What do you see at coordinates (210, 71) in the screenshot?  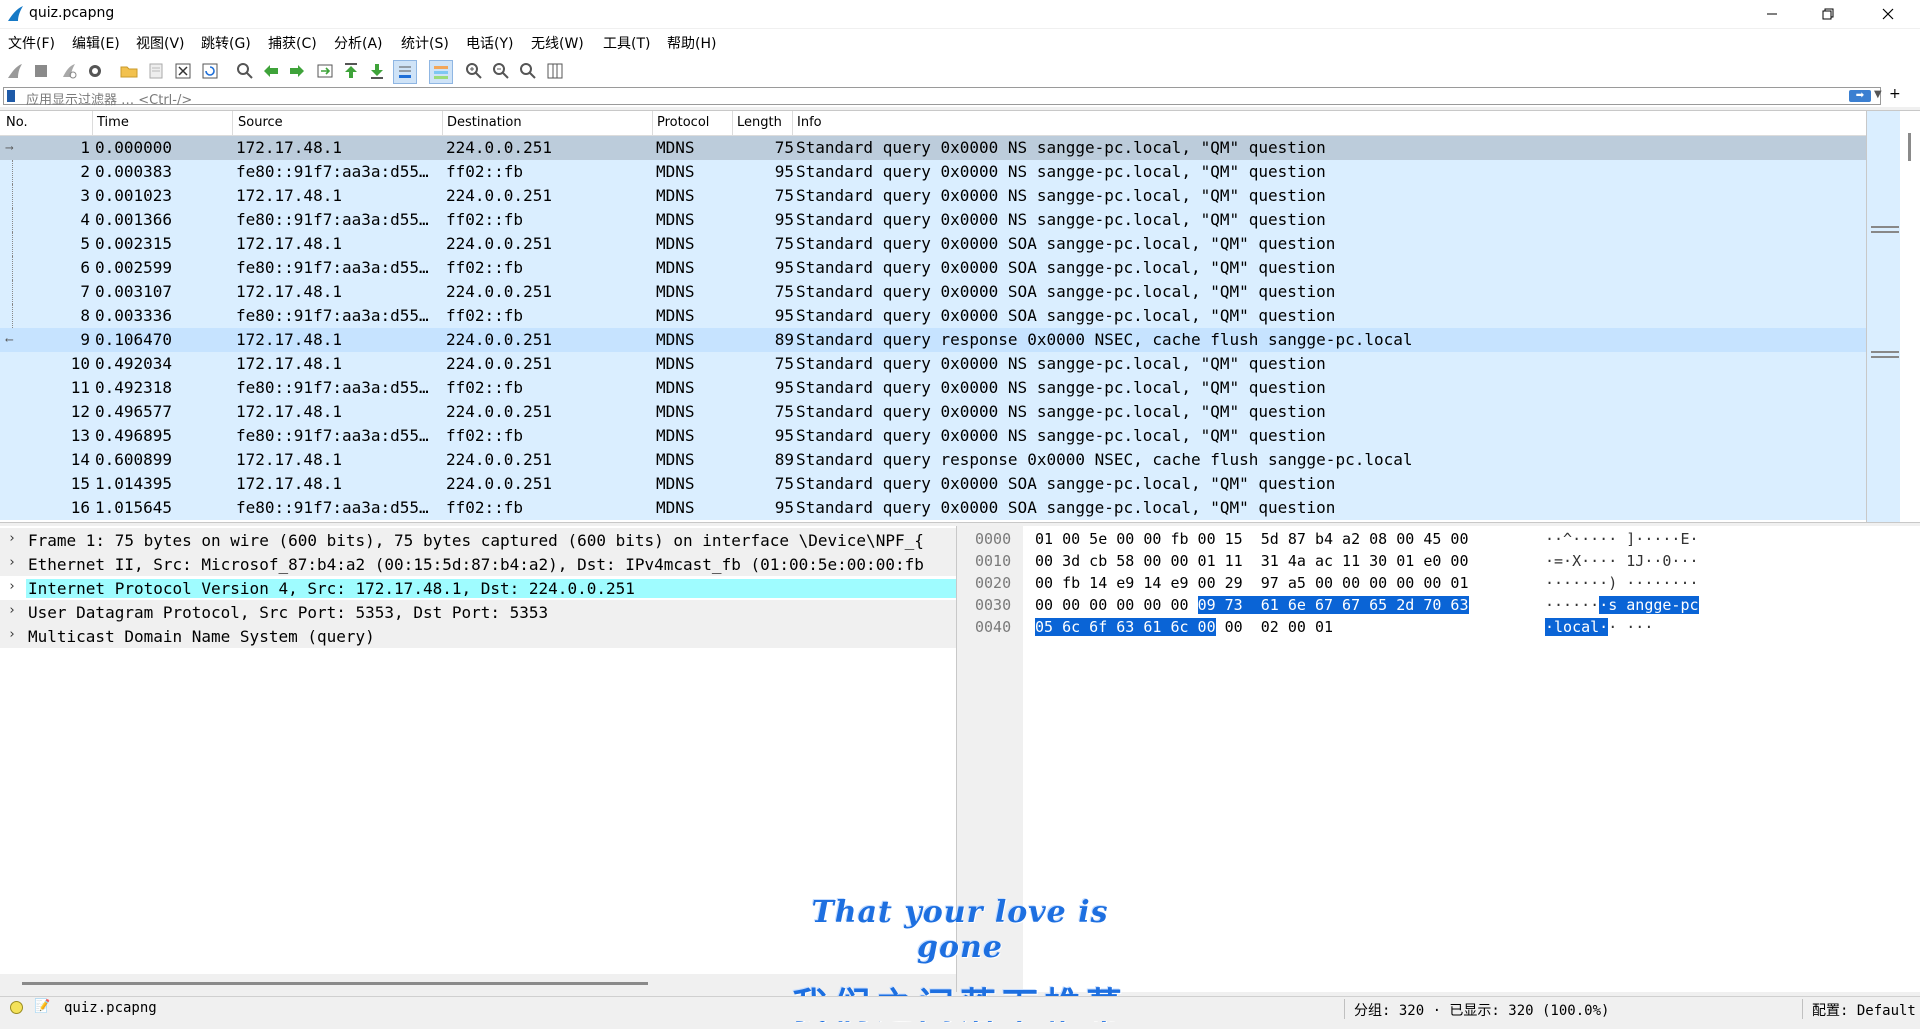 I see `reload-file-button` at bounding box center [210, 71].